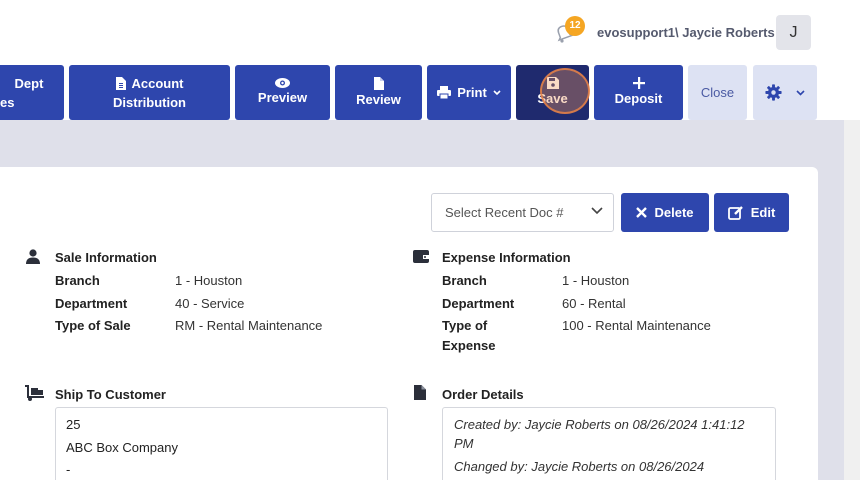 The image size is (860, 480). Describe the element at coordinates (852, 300) in the screenshot. I see `vertical-scrollbar` at that location.